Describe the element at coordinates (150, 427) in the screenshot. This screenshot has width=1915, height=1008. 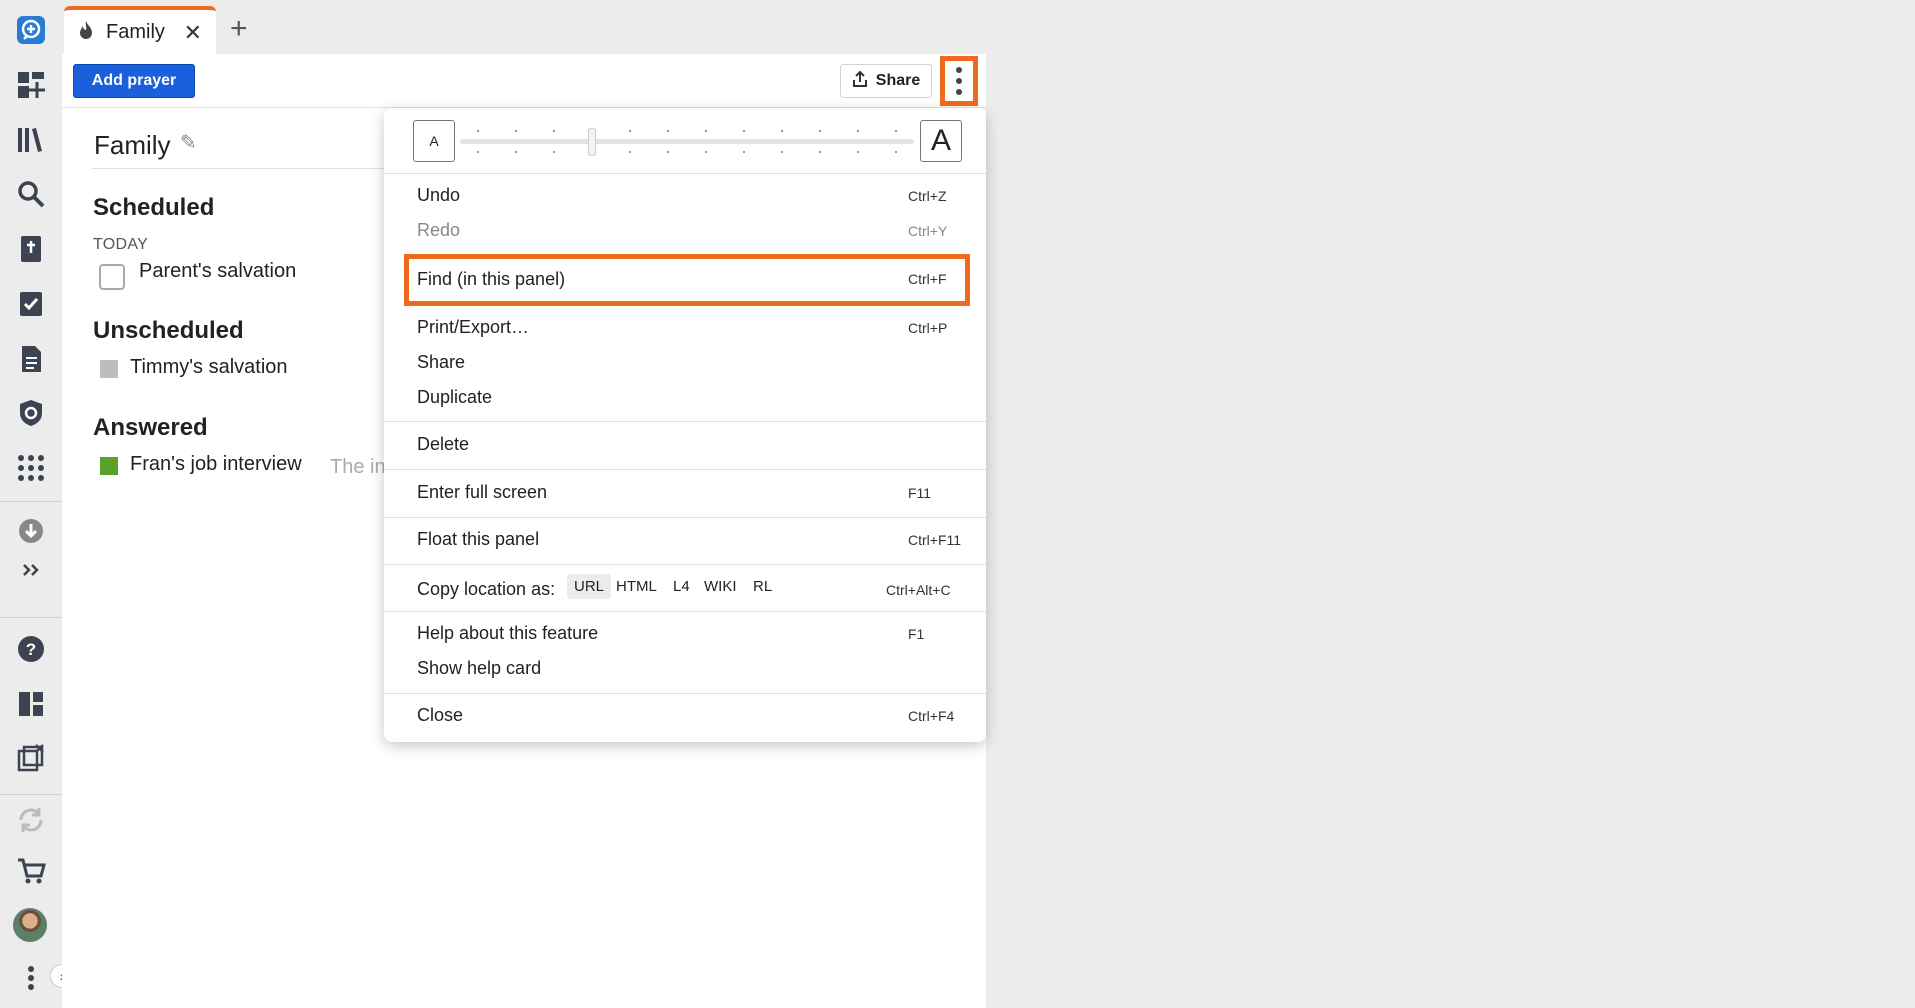
I see `section-heading-answered: Answered` at that location.